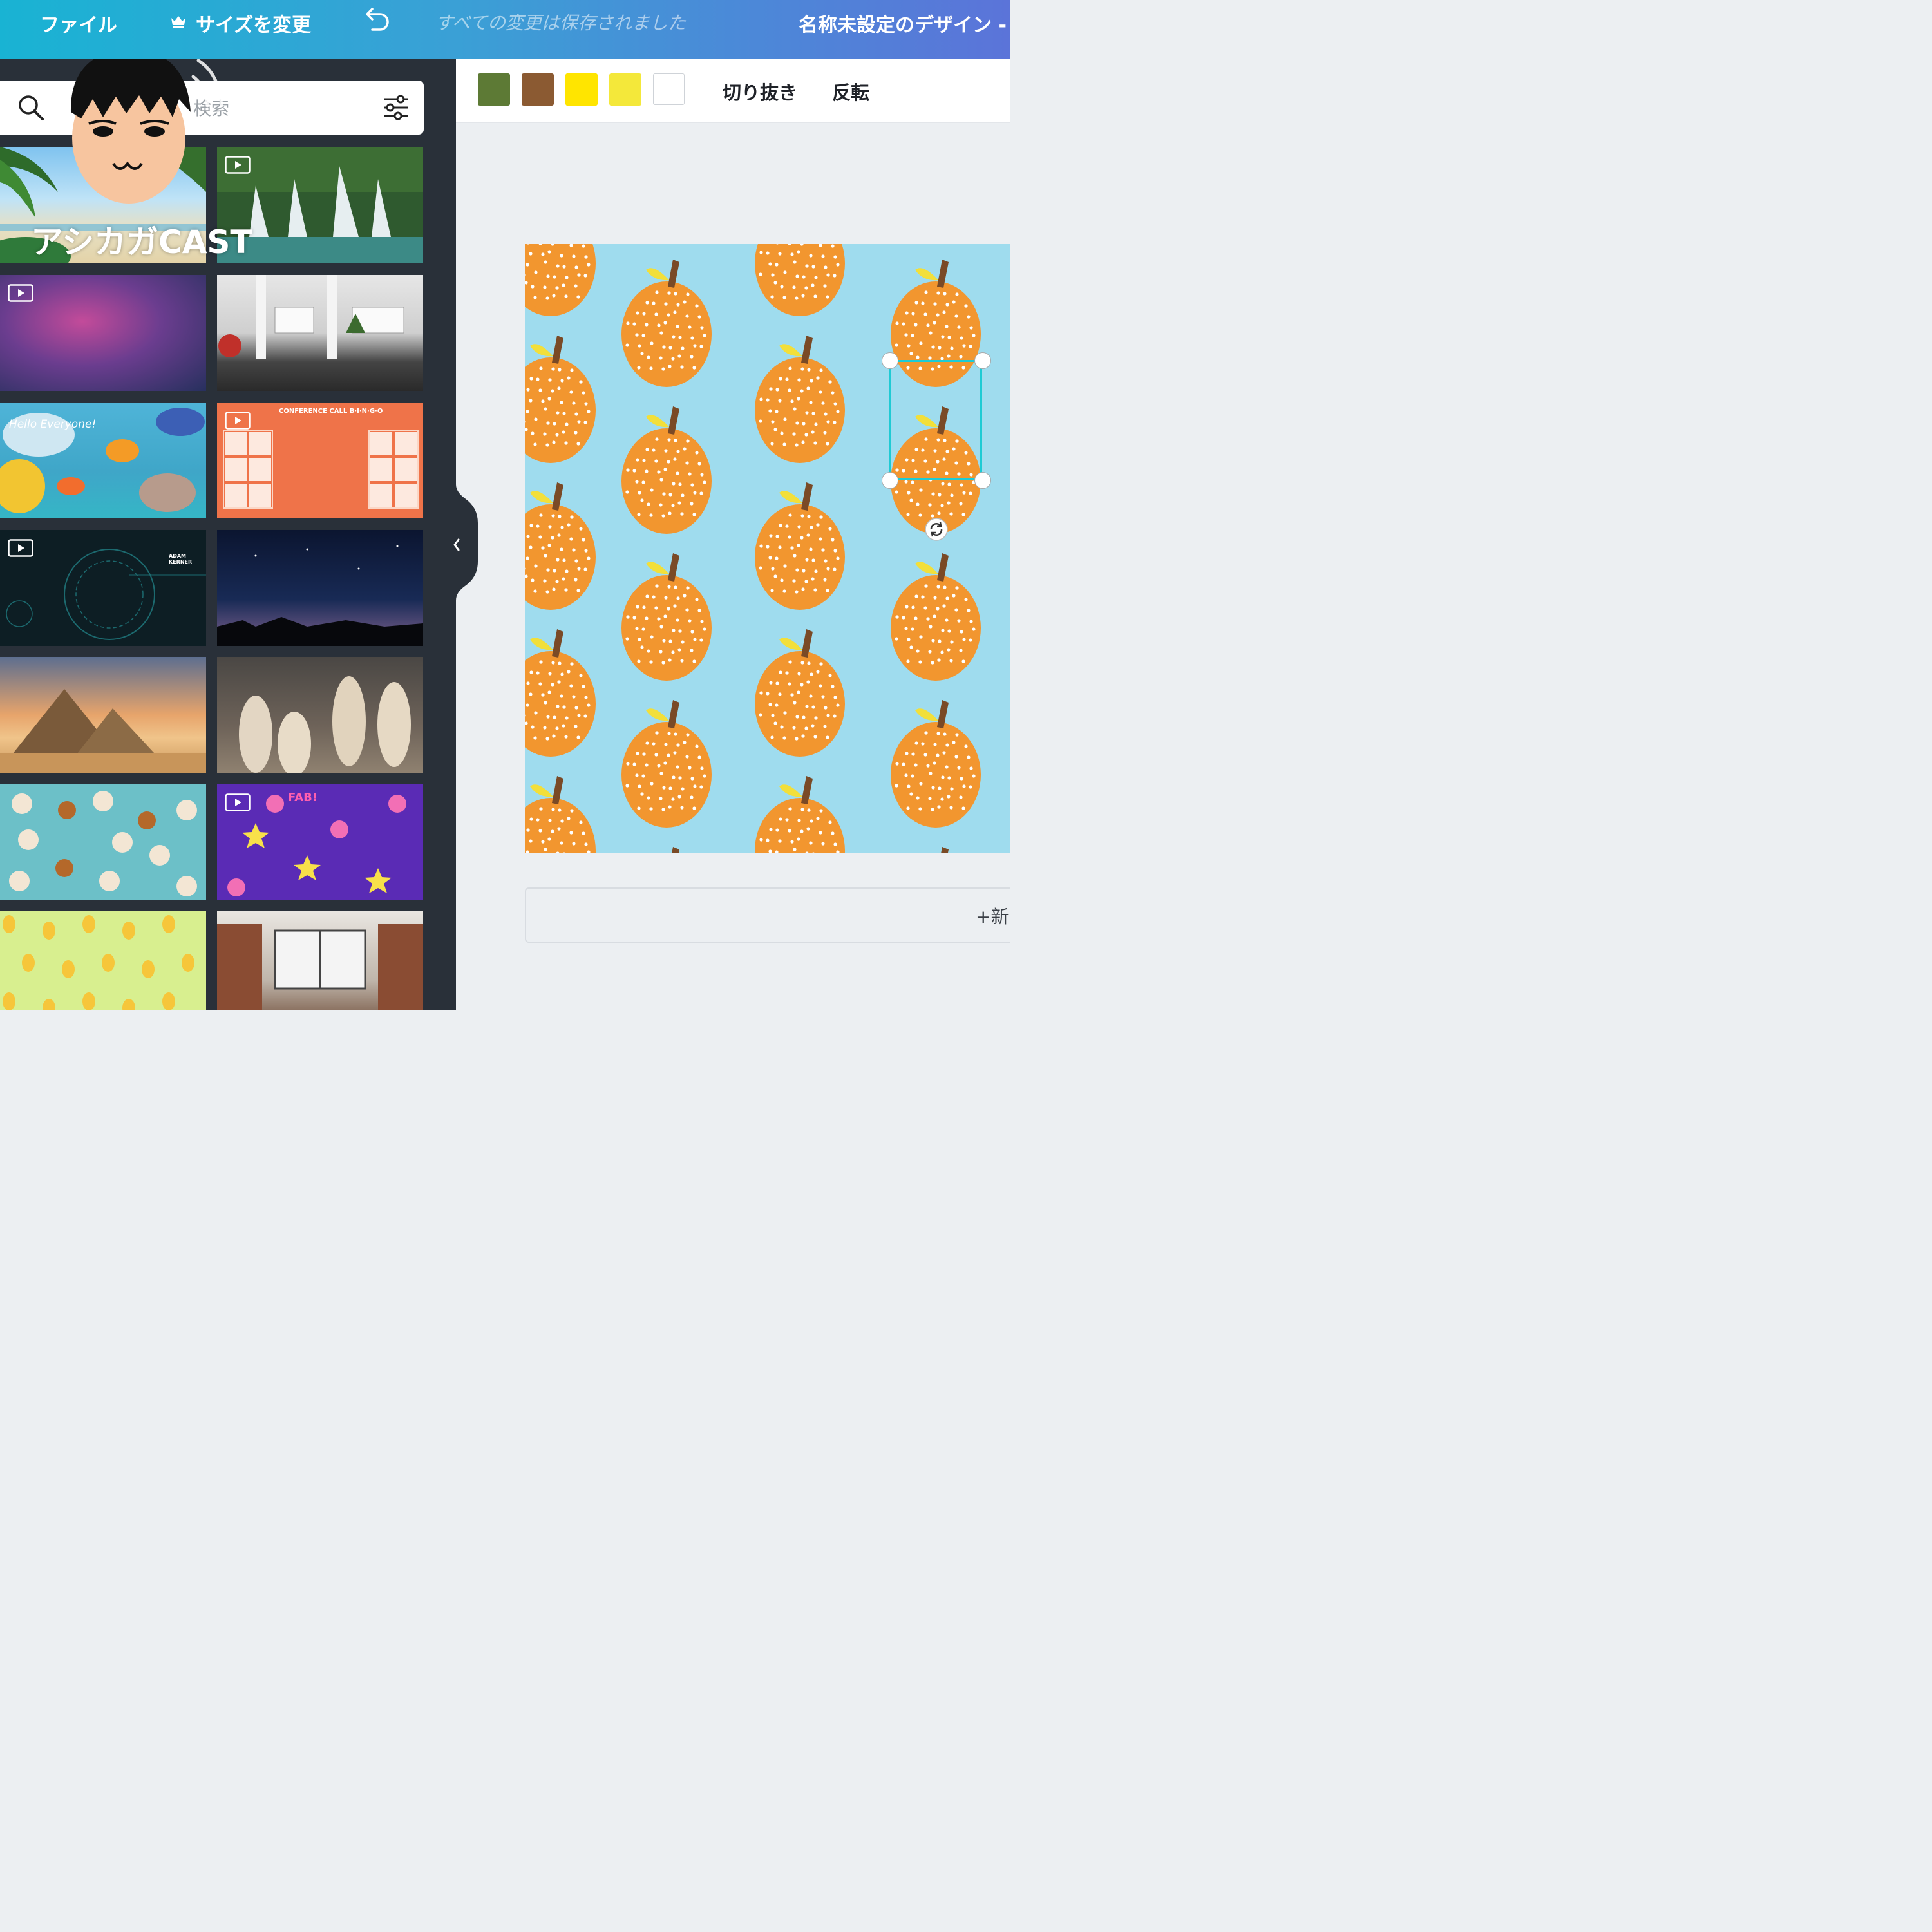 The image size is (1932, 1932). I want to click on template-thumbnail-pyramids, so click(103, 715).